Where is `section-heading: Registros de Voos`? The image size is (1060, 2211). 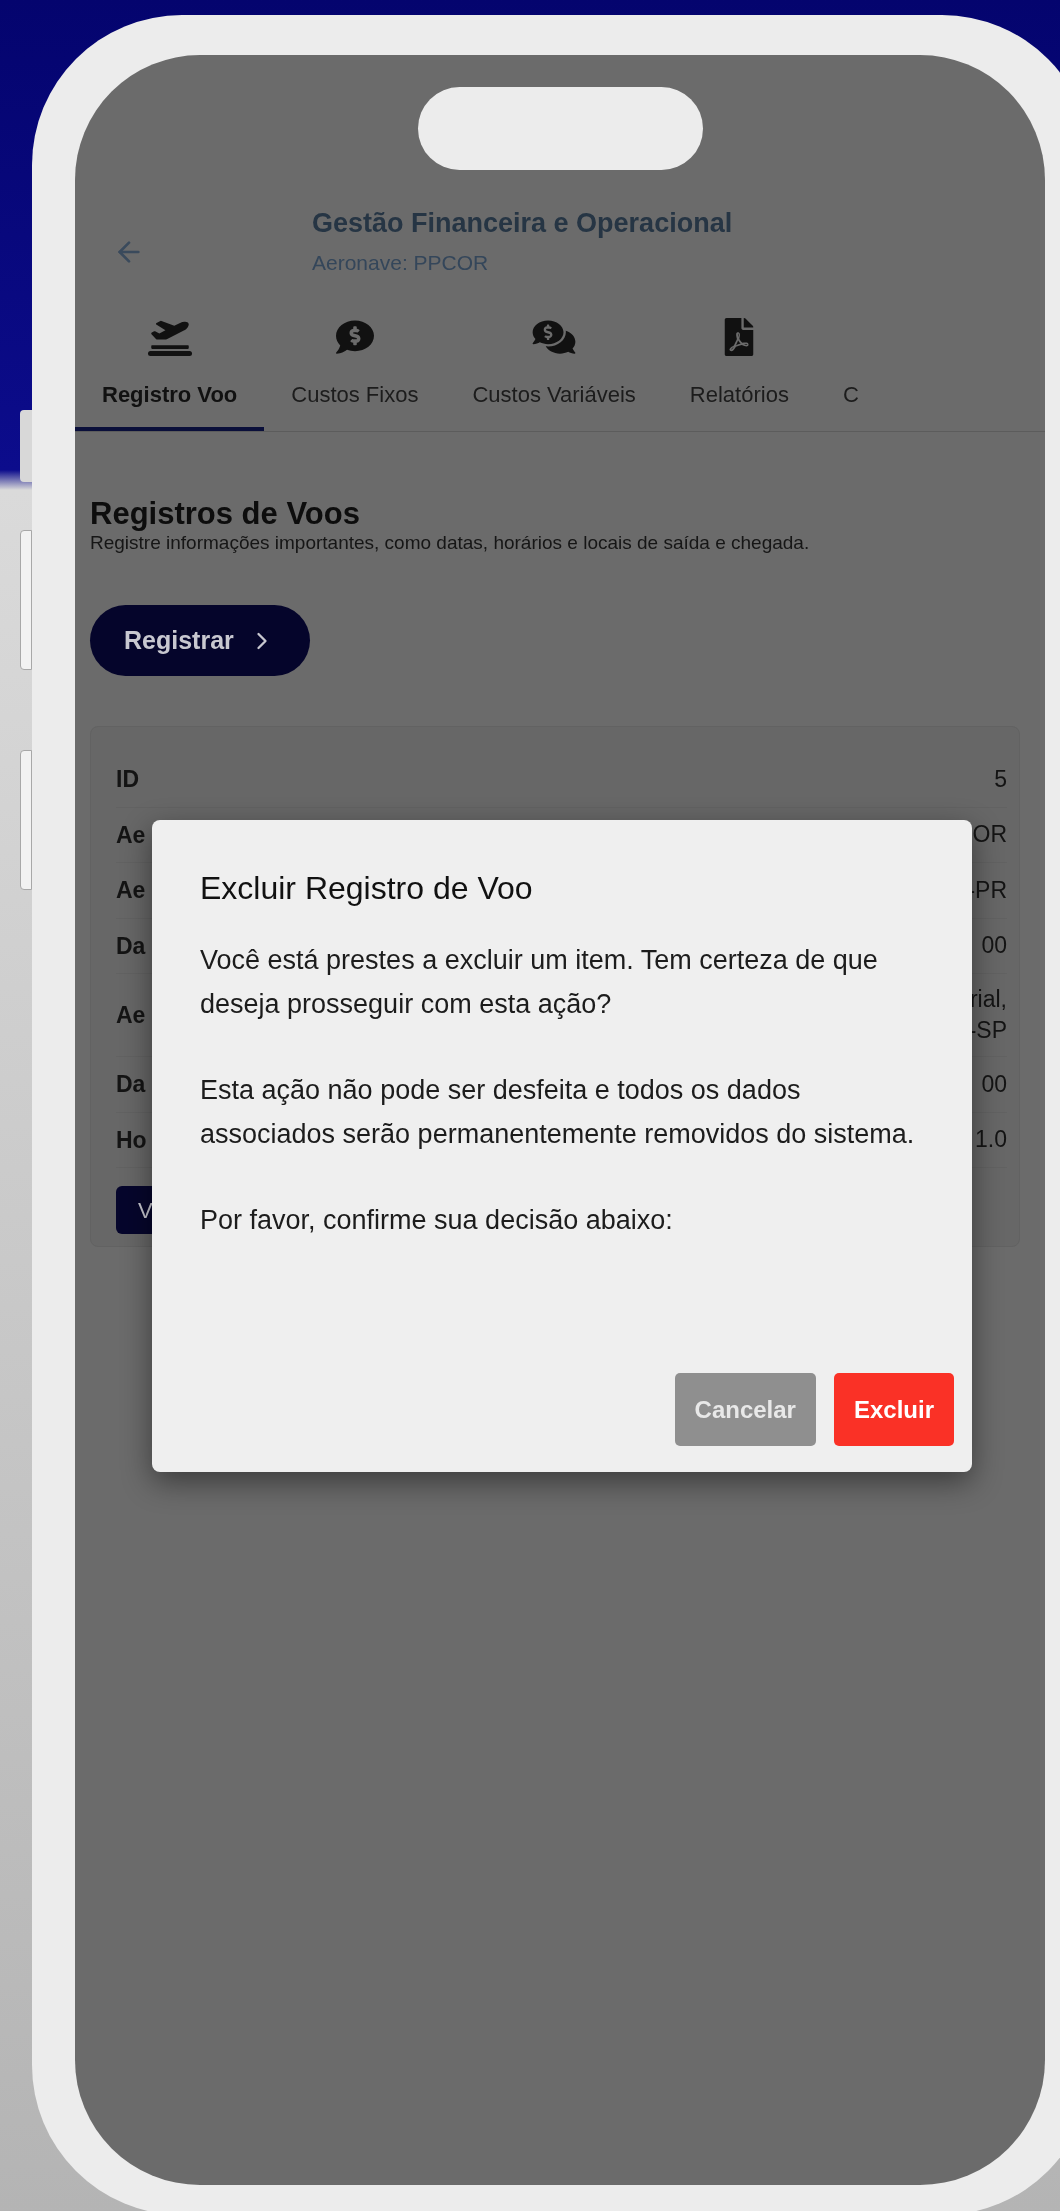 section-heading: Registros de Voos is located at coordinates (225, 514).